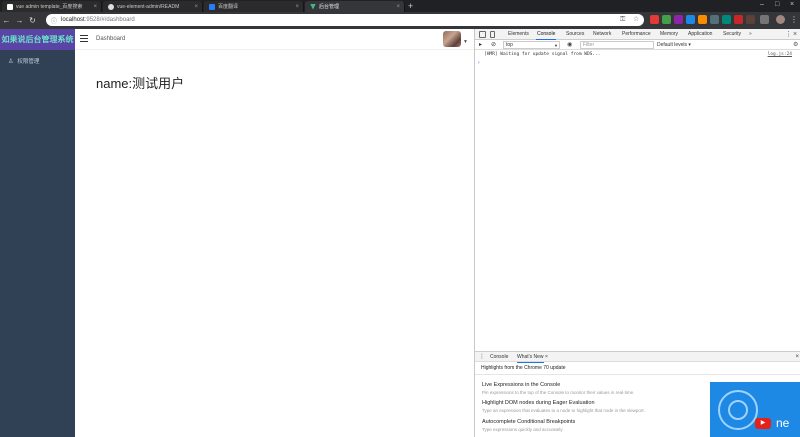  What do you see at coordinates (546, 34) in the screenshot?
I see `devtools-tab-console: Console` at bounding box center [546, 34].